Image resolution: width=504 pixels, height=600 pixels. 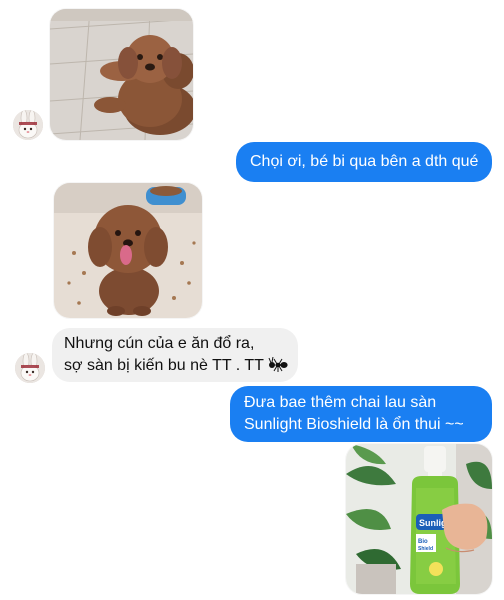 What do you see at coordinates (354, 424) in the screenshot?
I see `message-text-line-2: Sunlight Bioshield là ổn thui ~~` at bounding box center [354, 424].